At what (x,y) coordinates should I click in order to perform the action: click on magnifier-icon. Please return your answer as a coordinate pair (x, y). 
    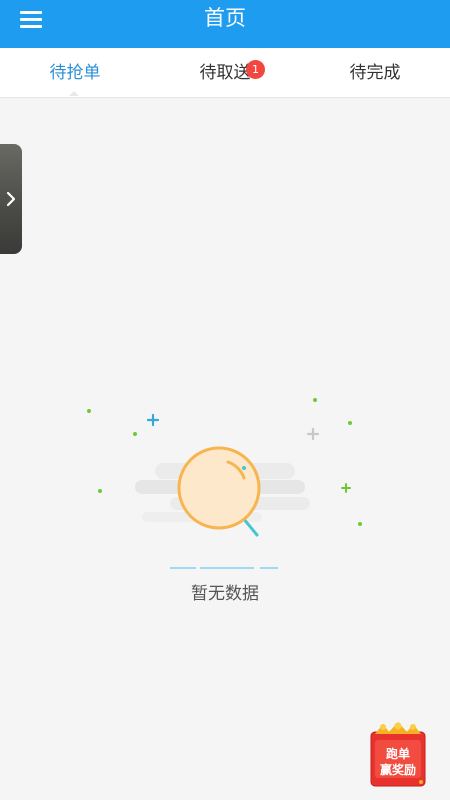
    Looking at the image, I should click on (219, 488).